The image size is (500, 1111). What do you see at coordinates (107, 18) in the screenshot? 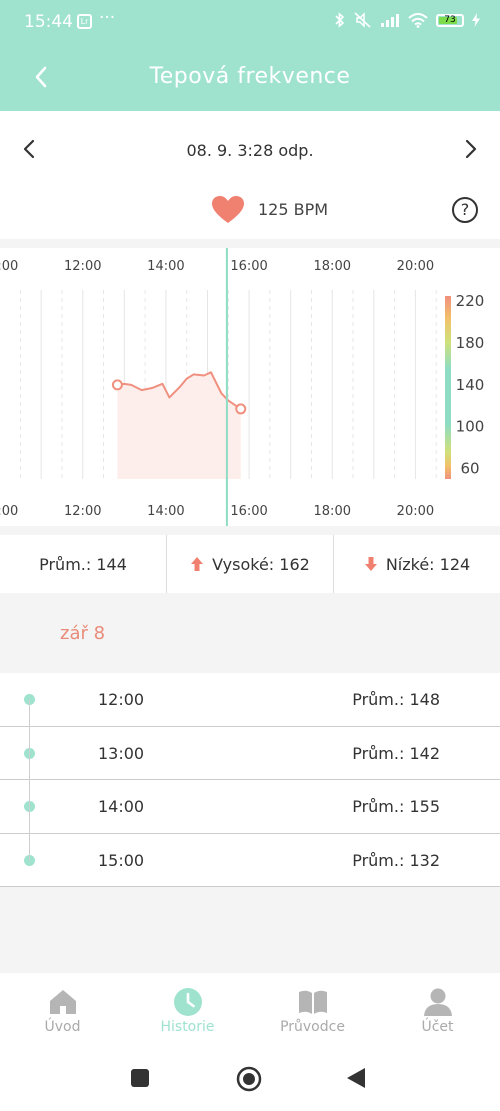
I see `more-notifications-icon: ···` at bounding box center [107, 18].